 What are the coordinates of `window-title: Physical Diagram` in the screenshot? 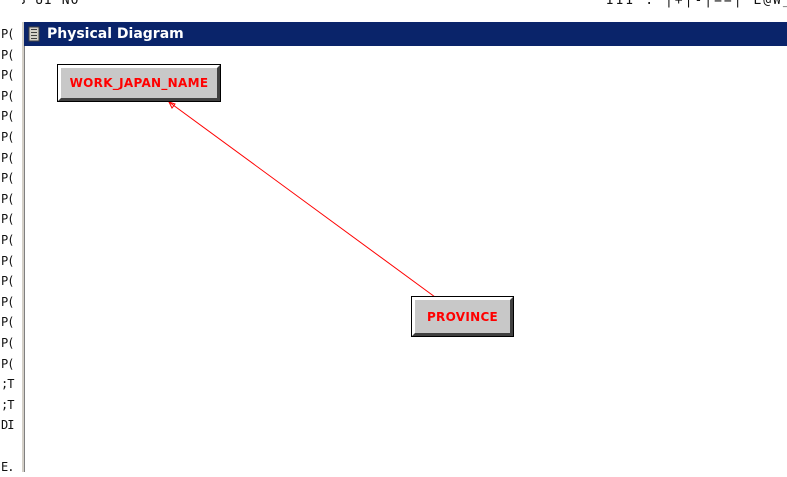 It's located at (115, 34).